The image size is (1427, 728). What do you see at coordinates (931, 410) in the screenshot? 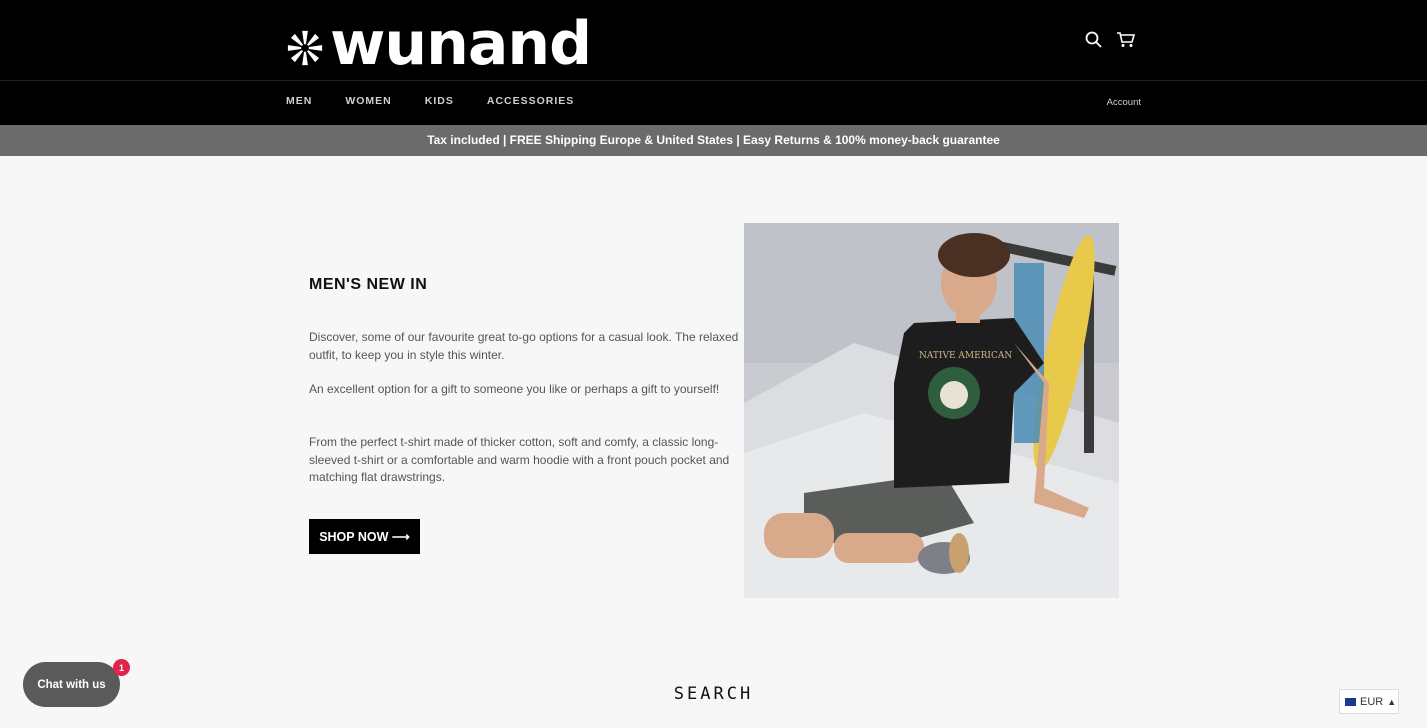
I see `hero-image: NATIVE AMERICAN` at bounding box center [931, 410].